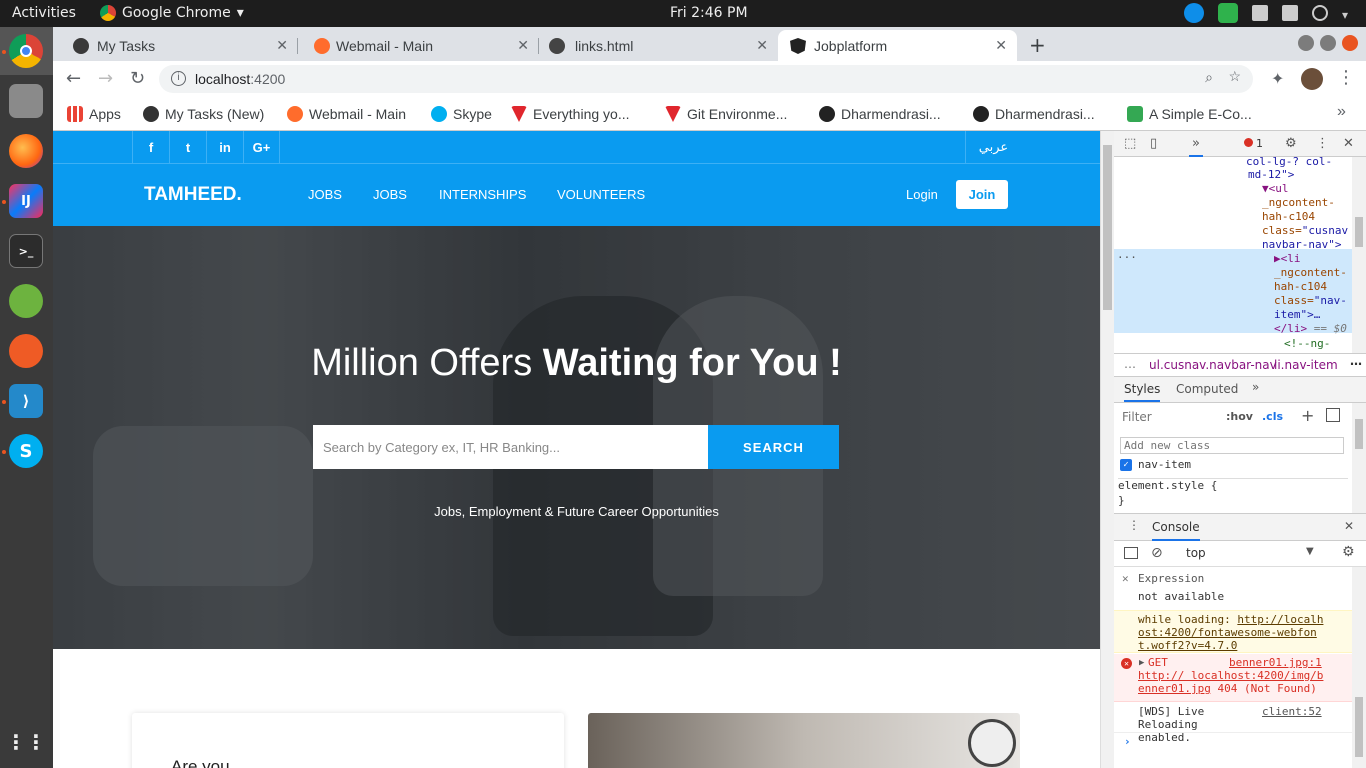 The height and width of the screenshot is (768, 1366). Describe the element at coordinates (1333, 415) in the screenshot. I see `sidebar-toggle-icon` at that location.